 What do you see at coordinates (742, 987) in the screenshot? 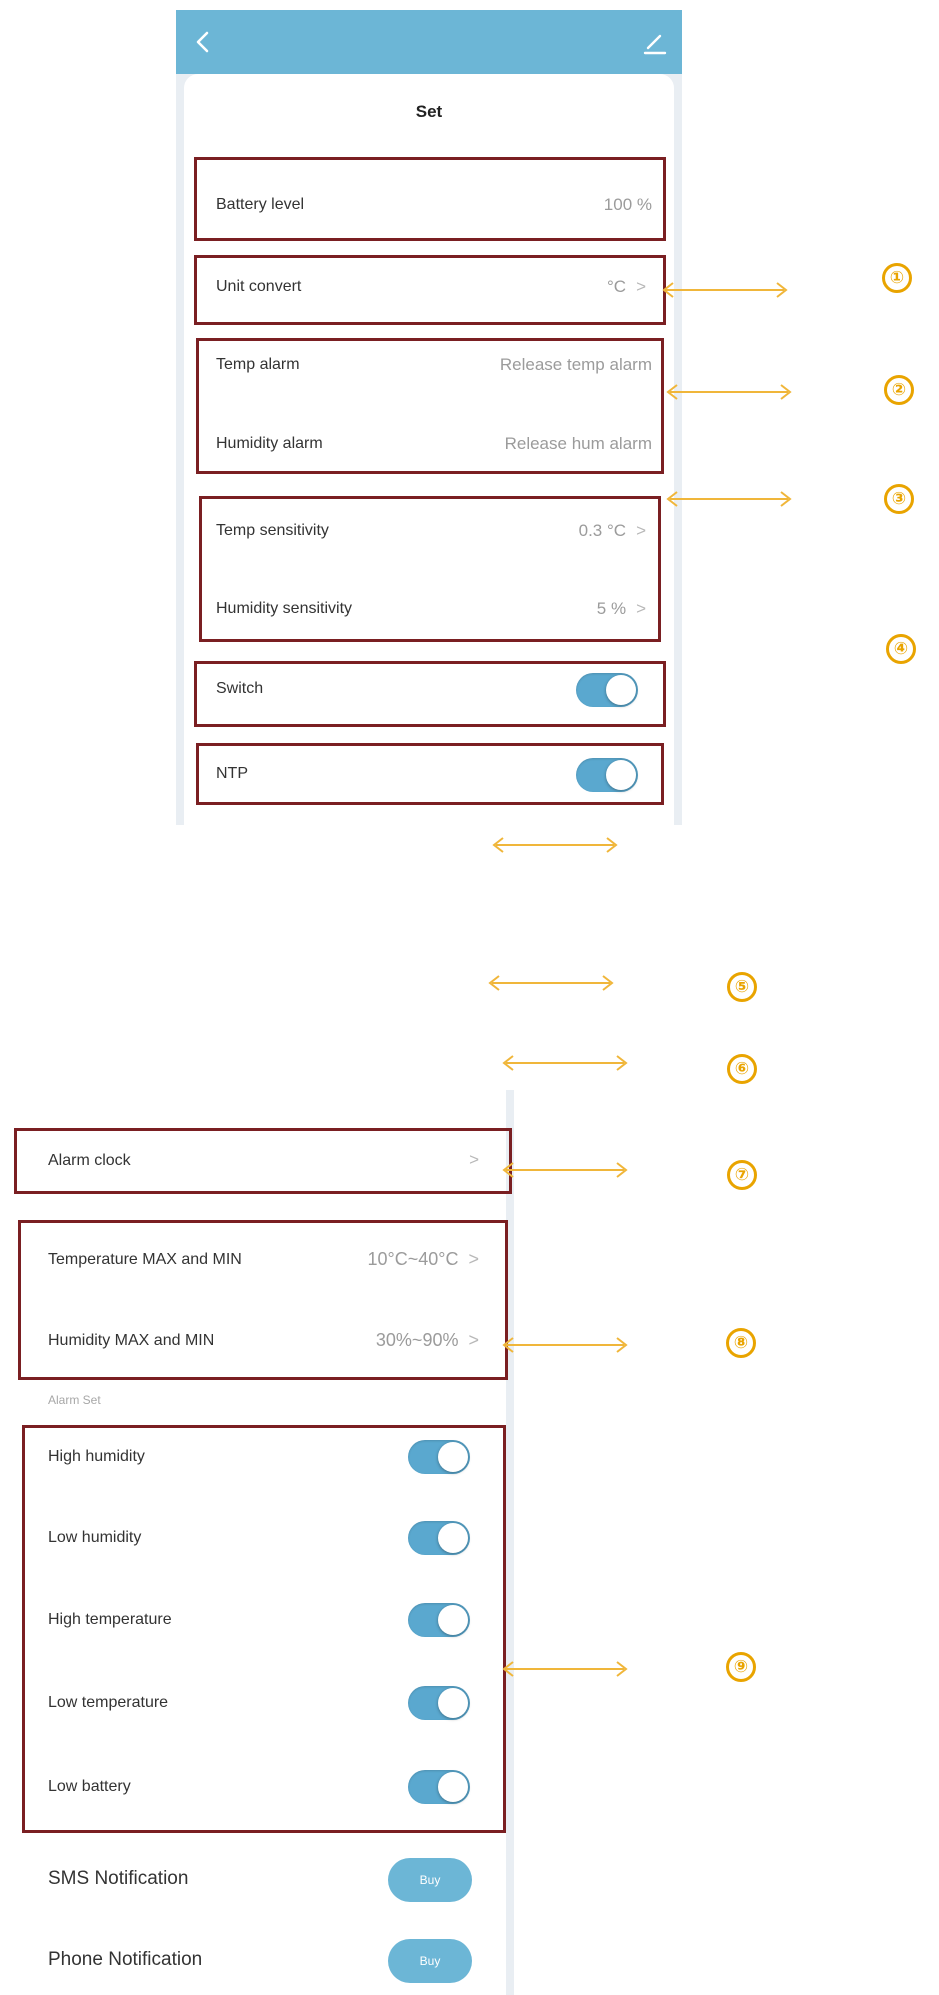
I see `annotation-number-5: ⑤` at bounding box center [742, 987].